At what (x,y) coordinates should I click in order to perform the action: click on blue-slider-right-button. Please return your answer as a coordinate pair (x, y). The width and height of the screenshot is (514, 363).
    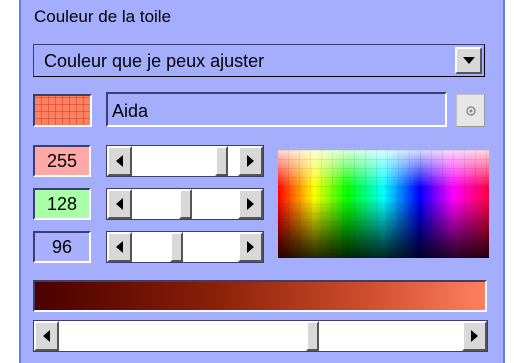
    Looking at the image, I should click on (250, 247).